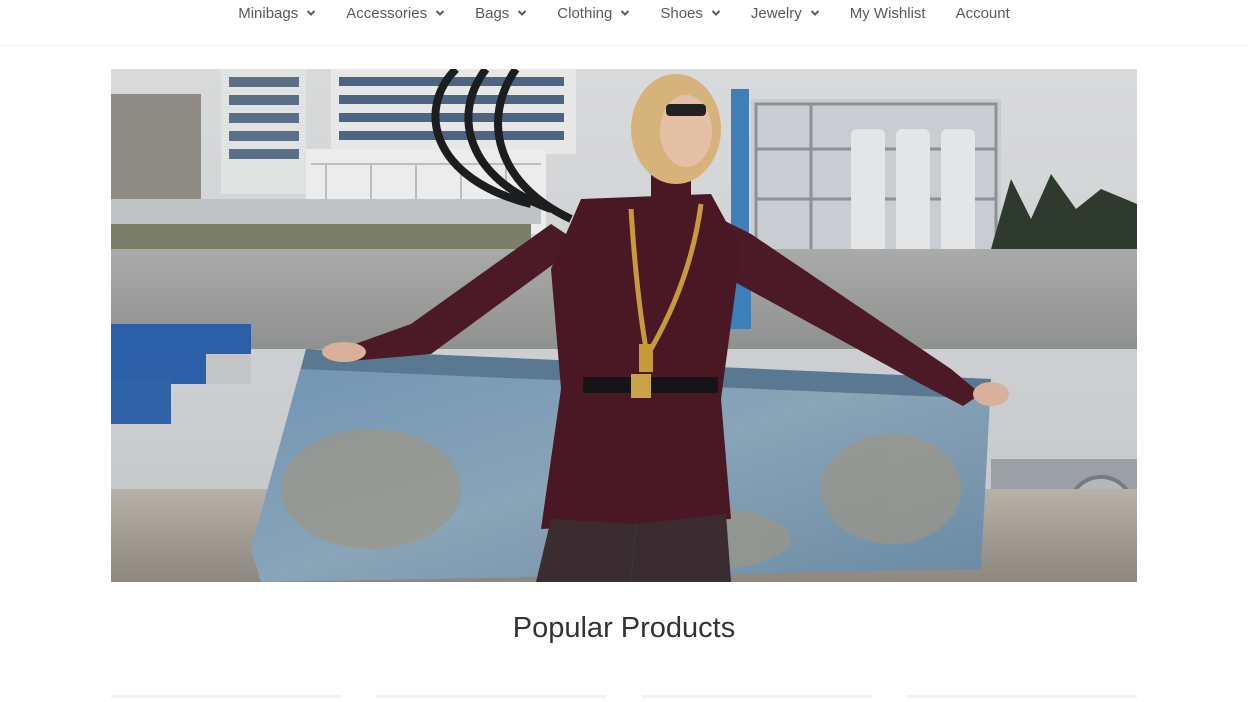 Image resolution: width=1248 pixels, height=702 pixels. Describe the element at coordinates (776, 13) in the screenshot. I see `nav-item-label: Jewelry` at that location.